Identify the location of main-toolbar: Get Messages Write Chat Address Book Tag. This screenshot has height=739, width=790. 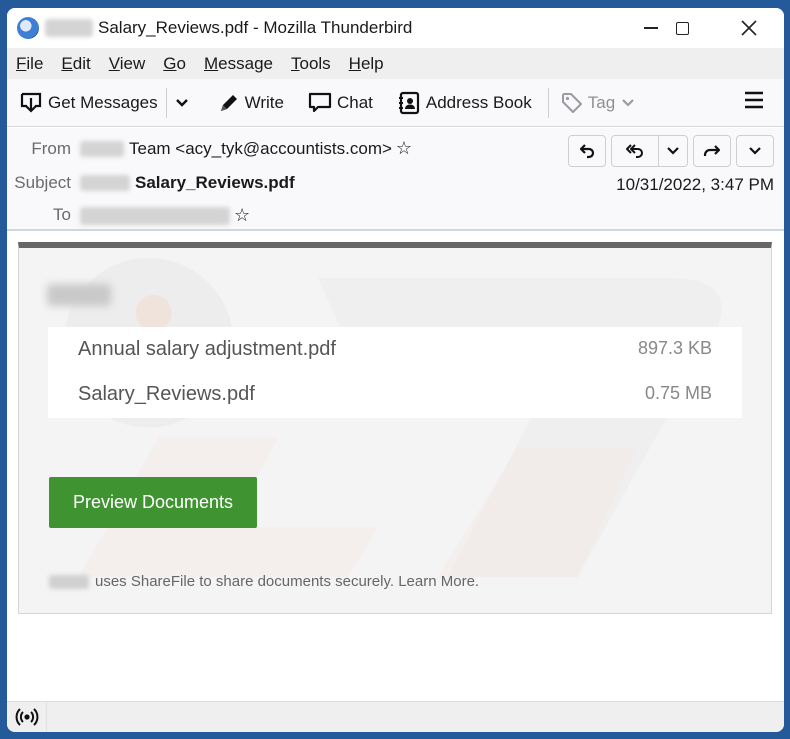
(395, 103).